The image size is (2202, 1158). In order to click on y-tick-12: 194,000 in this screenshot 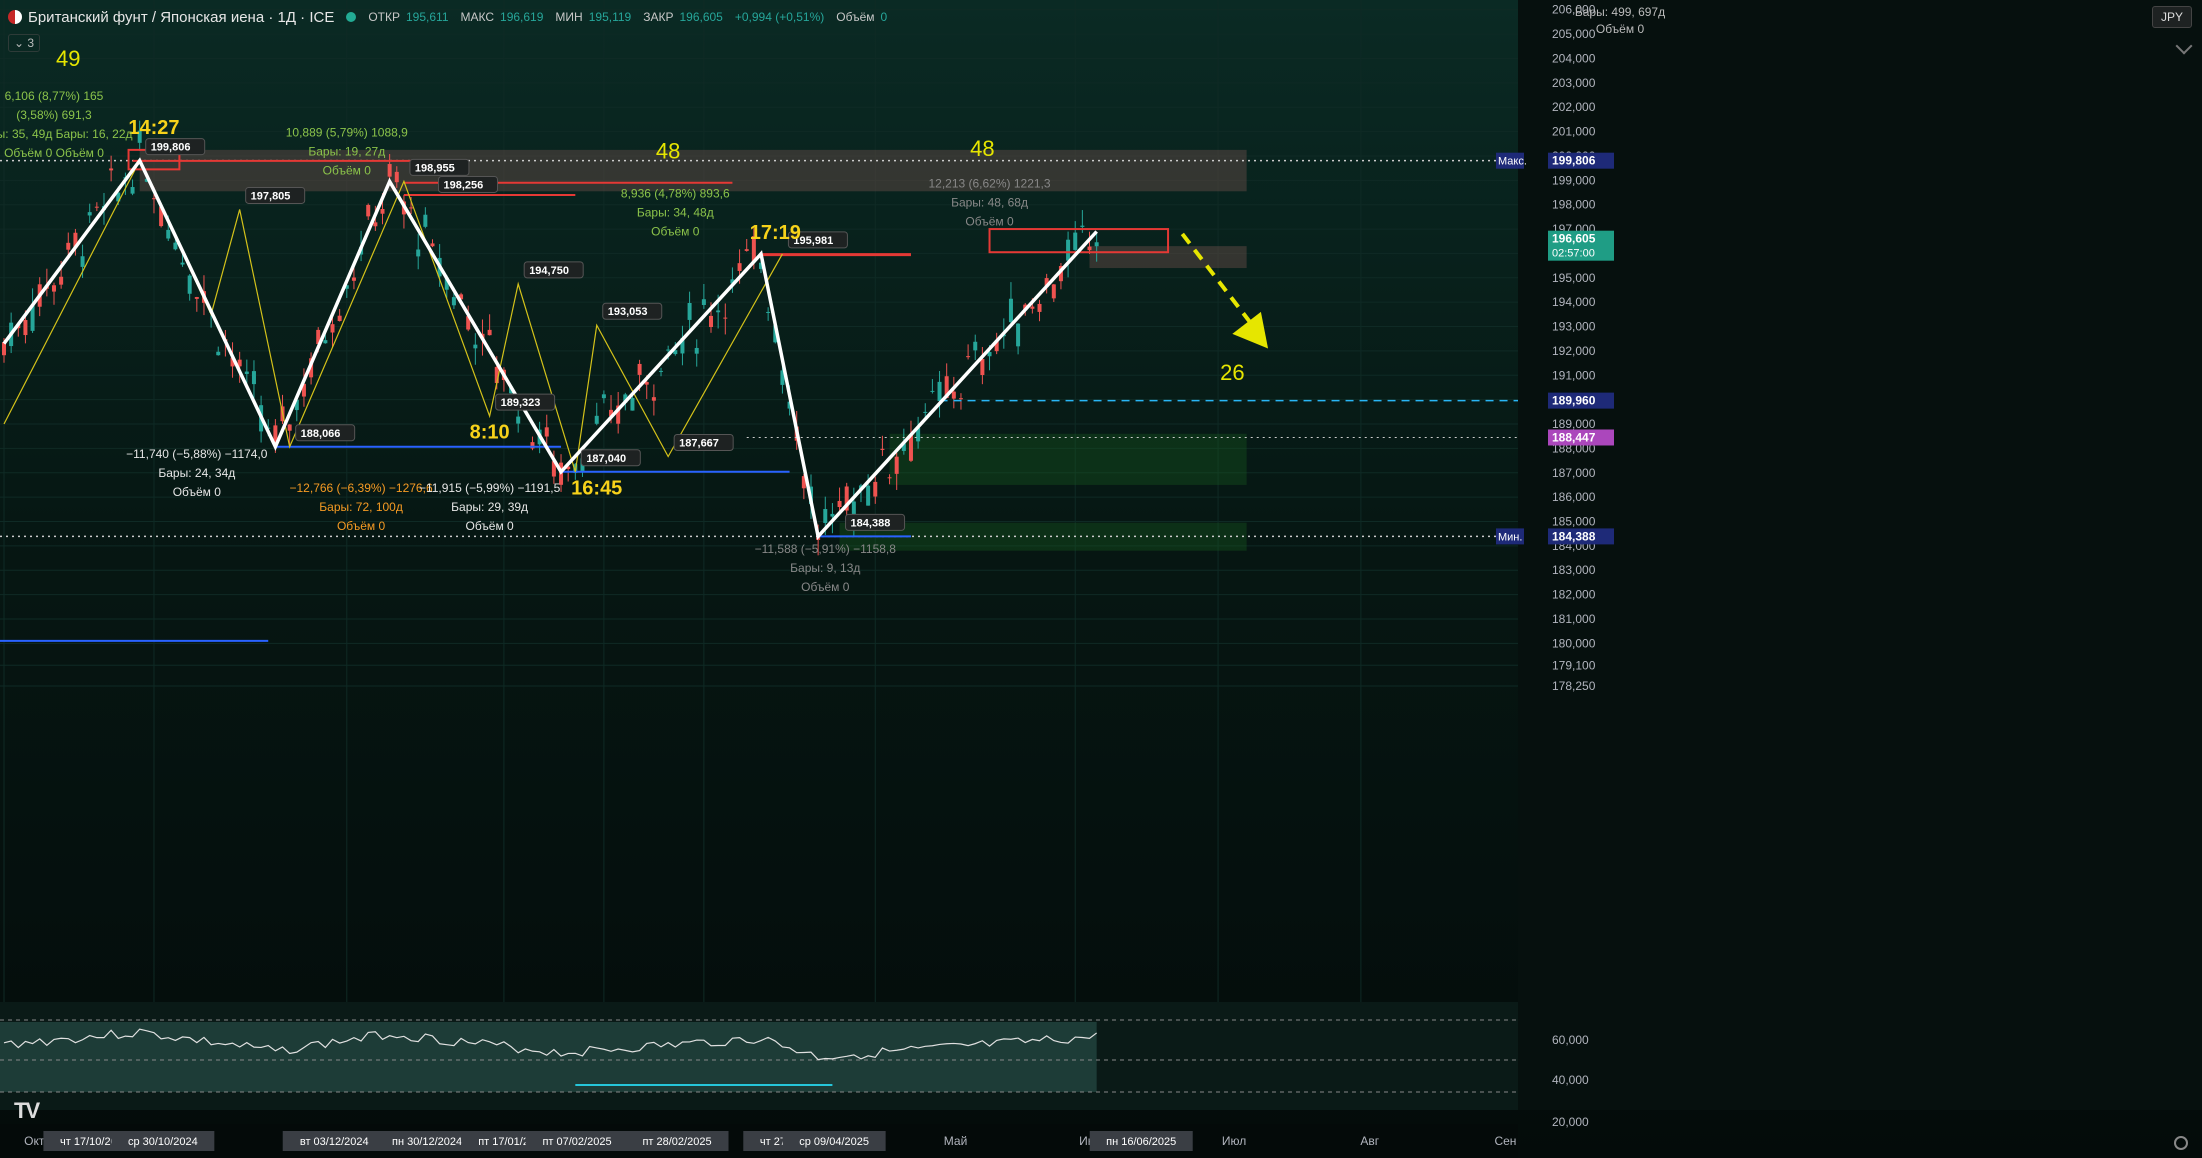, I will do `click(1574, 302)`.